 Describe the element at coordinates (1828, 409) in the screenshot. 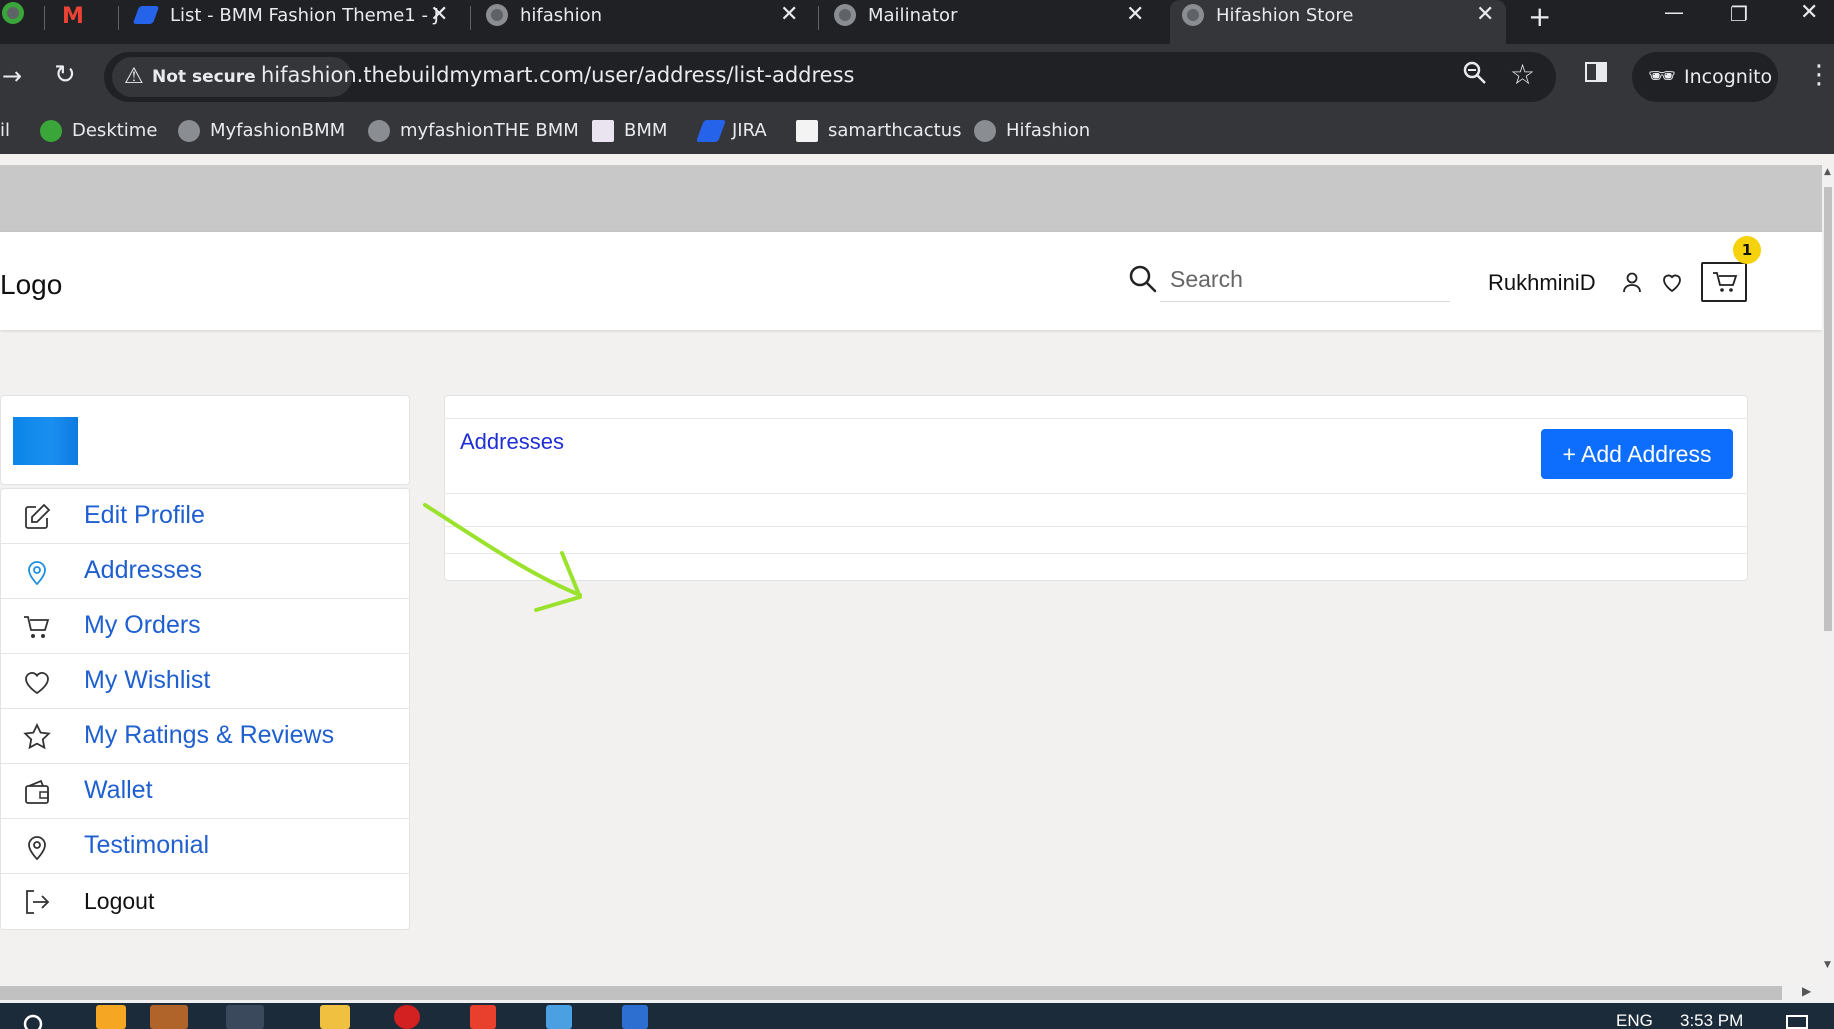

I see `vertical-scroll-thumb` at that location.